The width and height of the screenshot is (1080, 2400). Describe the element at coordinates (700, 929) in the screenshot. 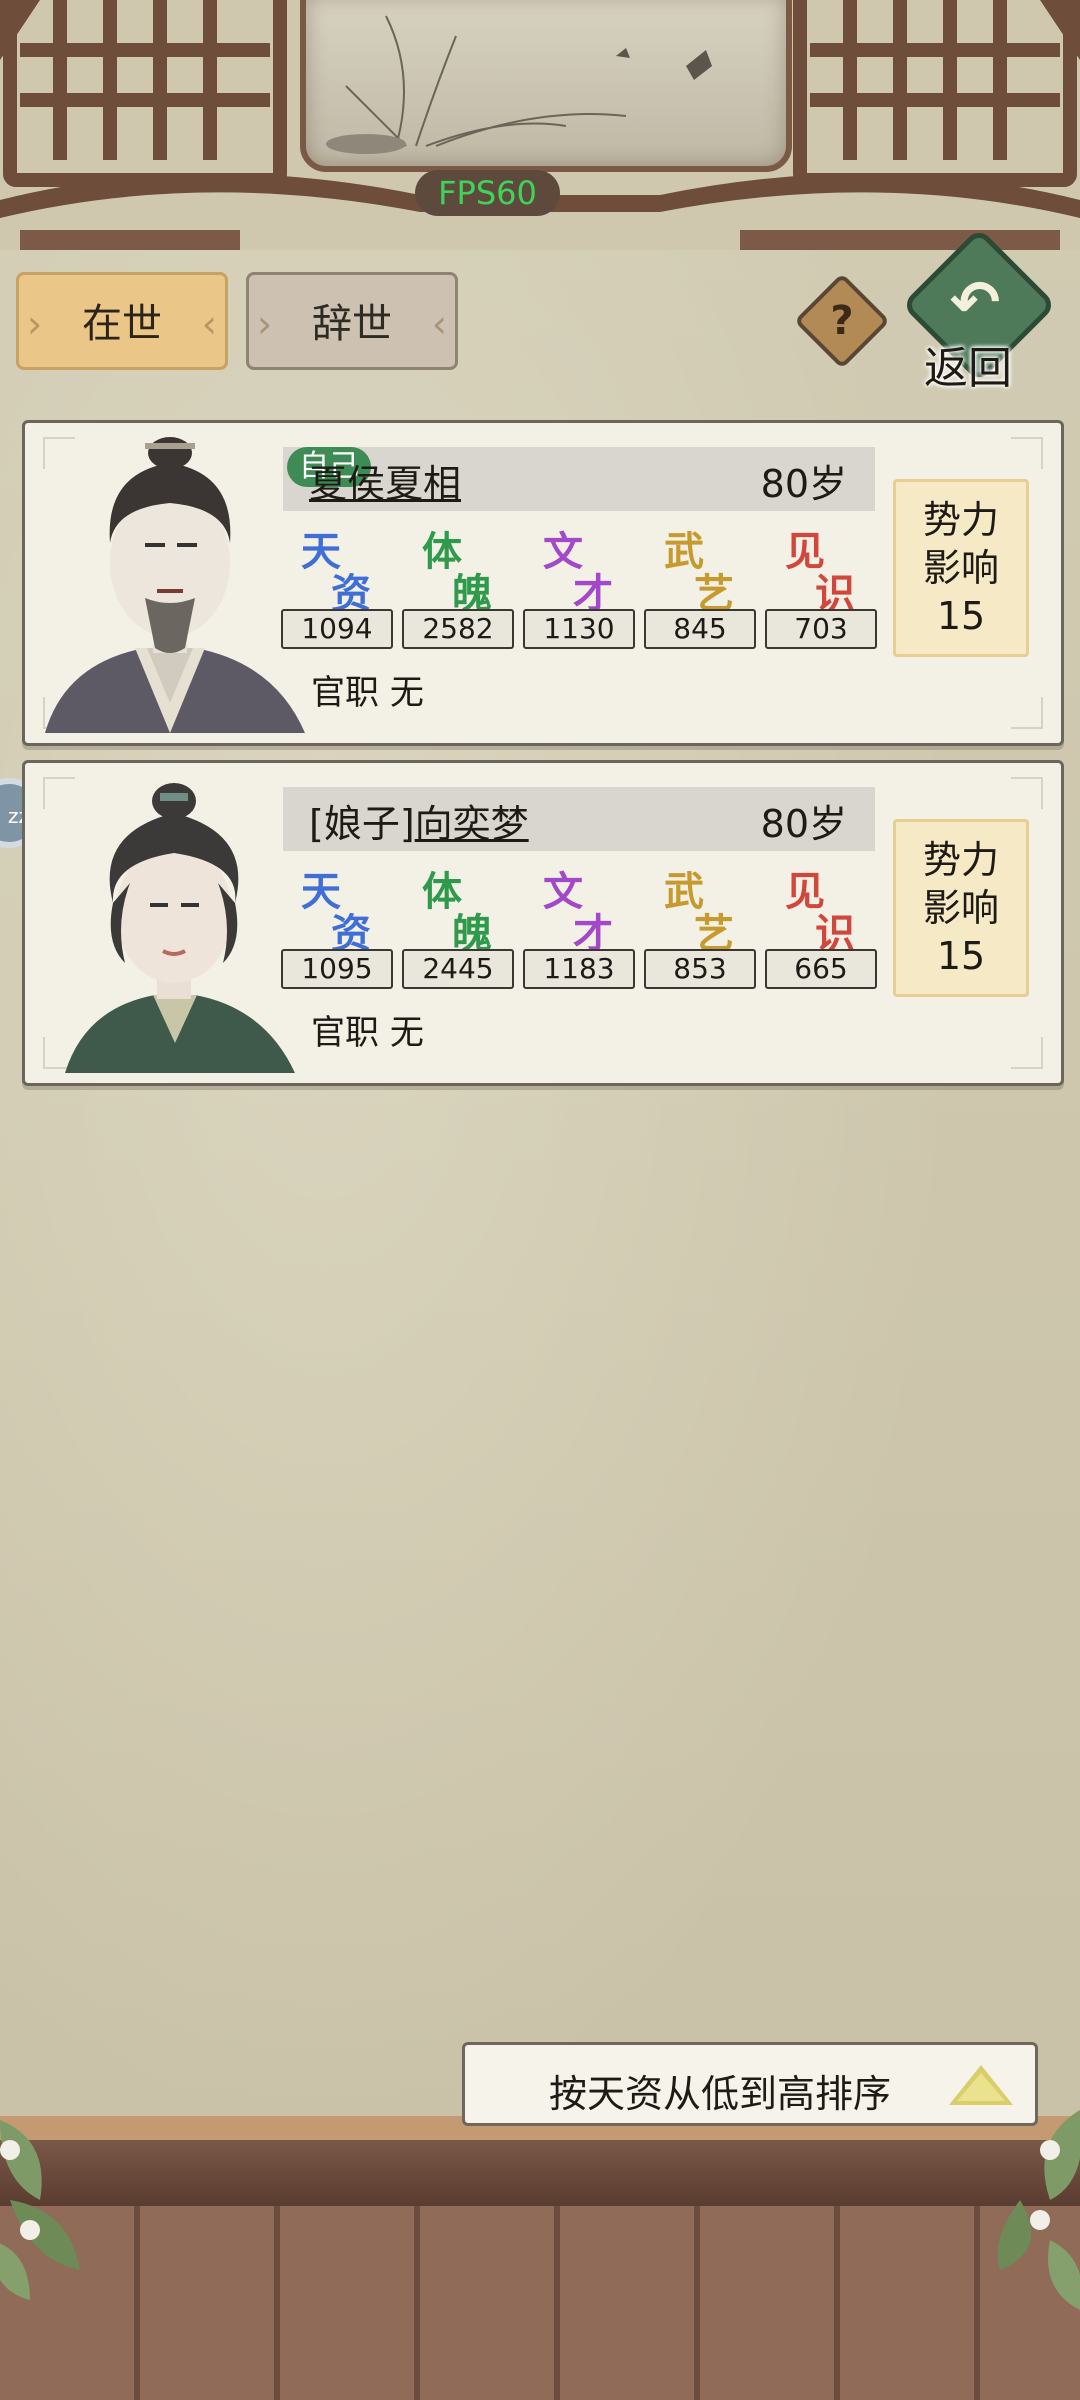

I see `stat-wuyi: 武 艺 853` at that location.